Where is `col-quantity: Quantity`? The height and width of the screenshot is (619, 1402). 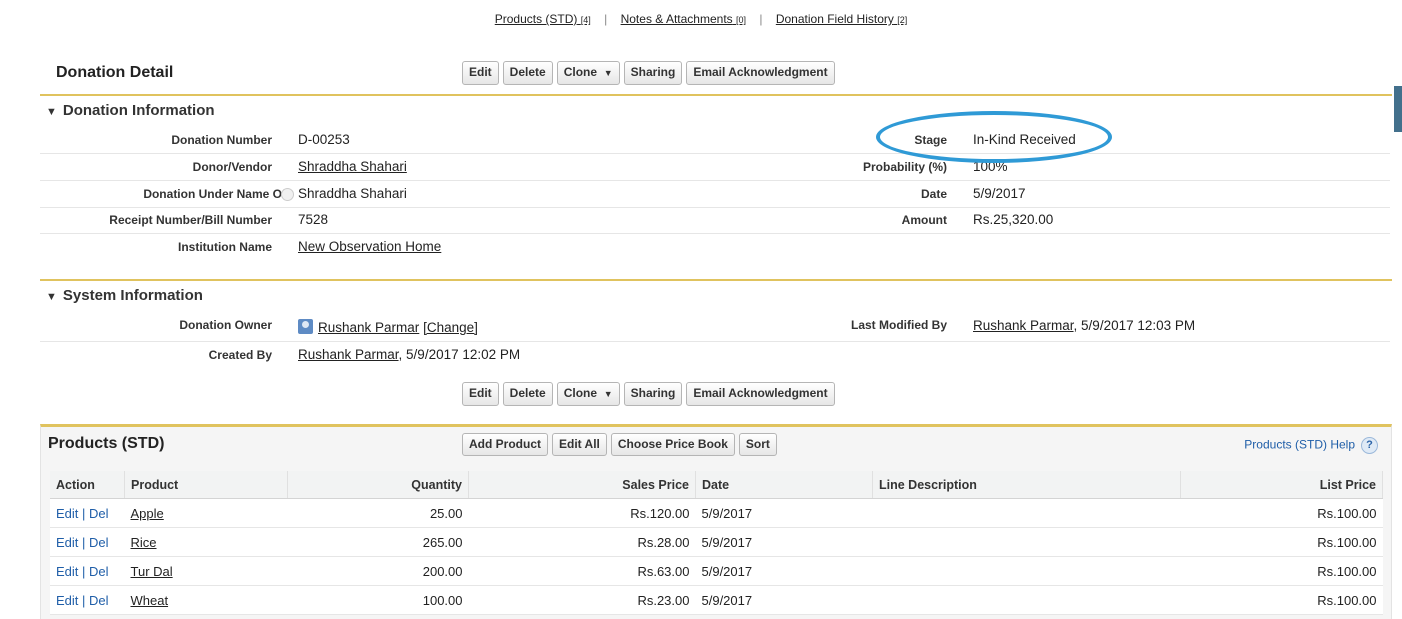
col-quantity: Quantity is located at coordinates (378, 485).